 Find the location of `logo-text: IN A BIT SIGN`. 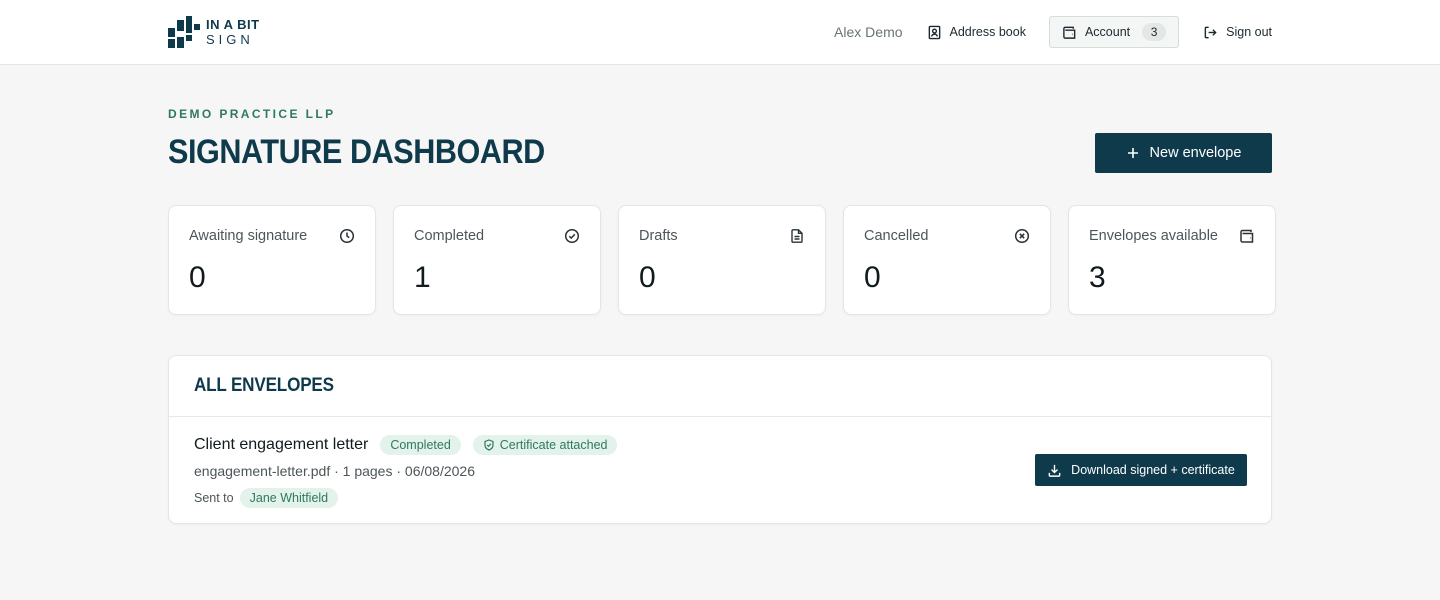

logo-text: IN A BIT SIGN is located at coordinates (233, 32).